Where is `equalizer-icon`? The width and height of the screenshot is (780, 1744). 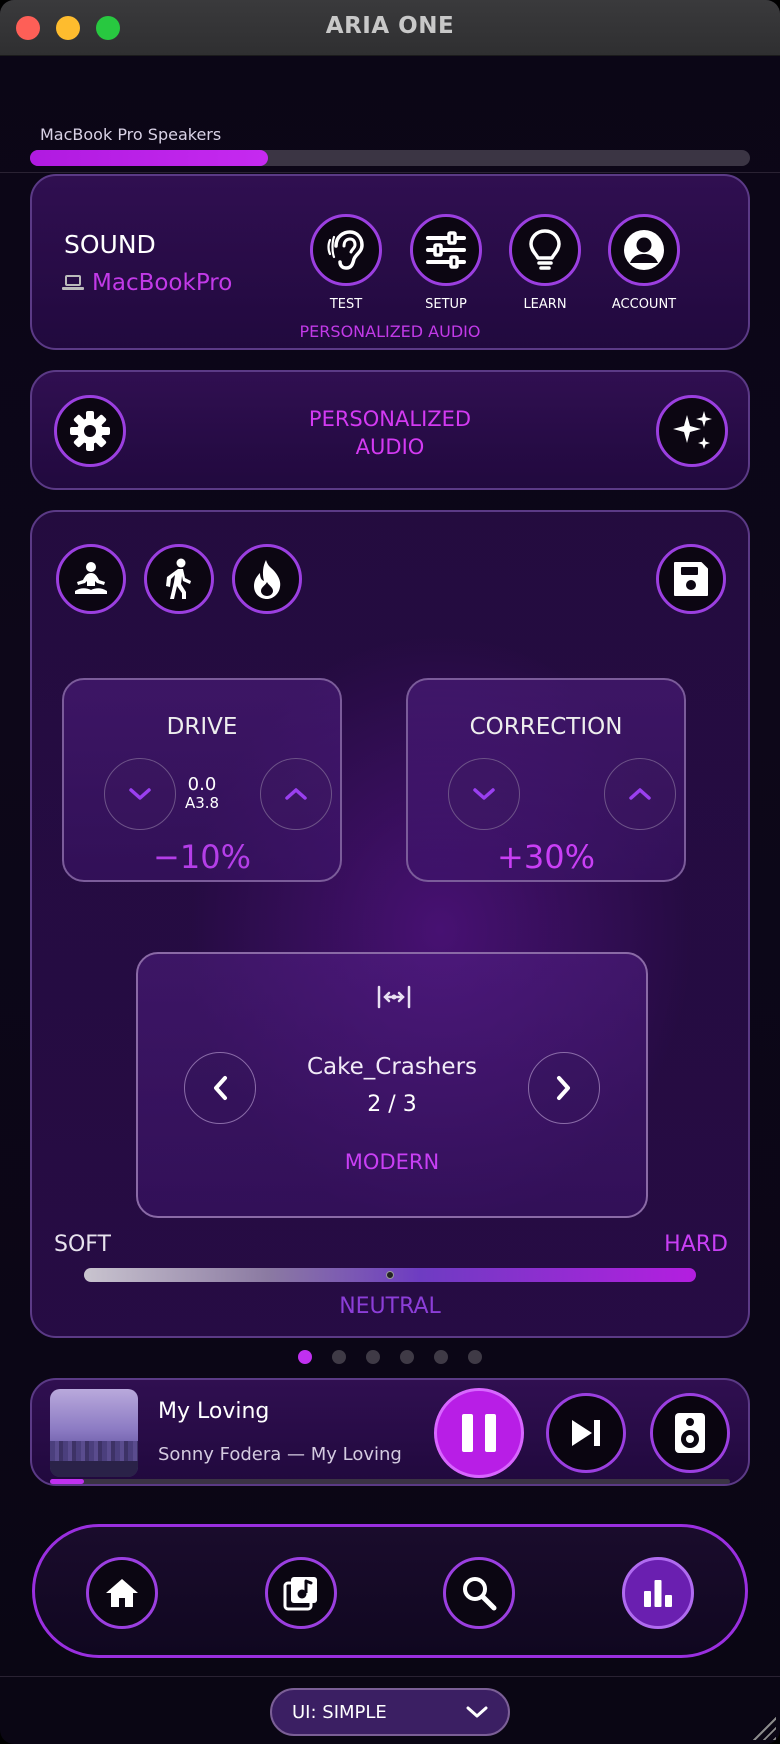 equalizer-icon is located at coordinates (658, 1593).